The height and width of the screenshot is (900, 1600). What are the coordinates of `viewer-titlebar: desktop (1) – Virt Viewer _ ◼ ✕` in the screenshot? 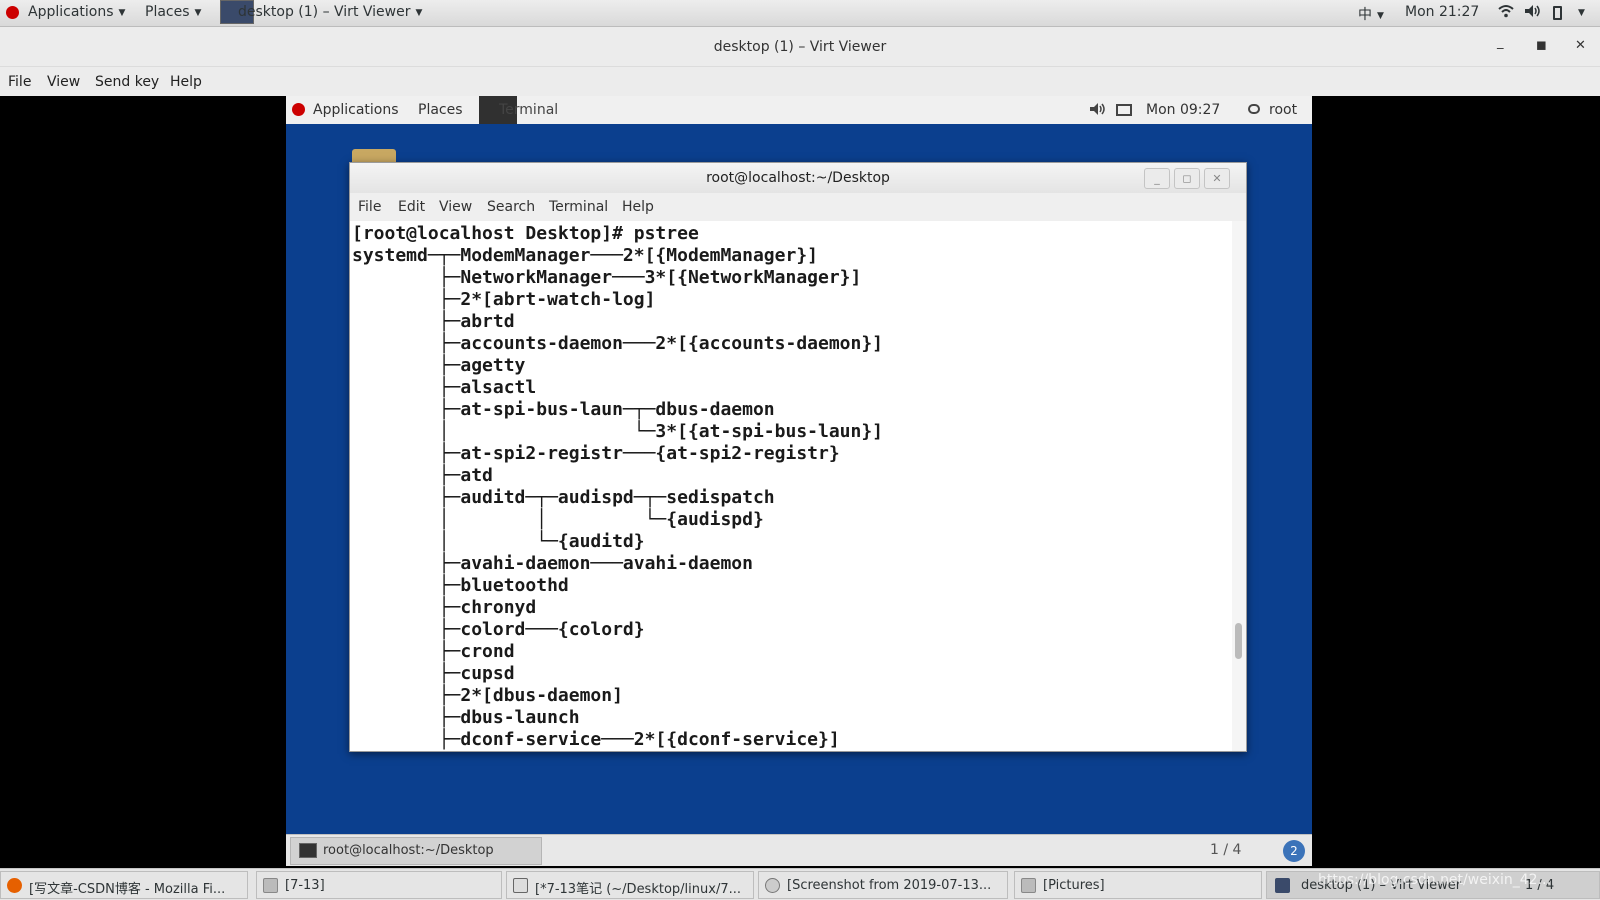 It's located at (800, 47).